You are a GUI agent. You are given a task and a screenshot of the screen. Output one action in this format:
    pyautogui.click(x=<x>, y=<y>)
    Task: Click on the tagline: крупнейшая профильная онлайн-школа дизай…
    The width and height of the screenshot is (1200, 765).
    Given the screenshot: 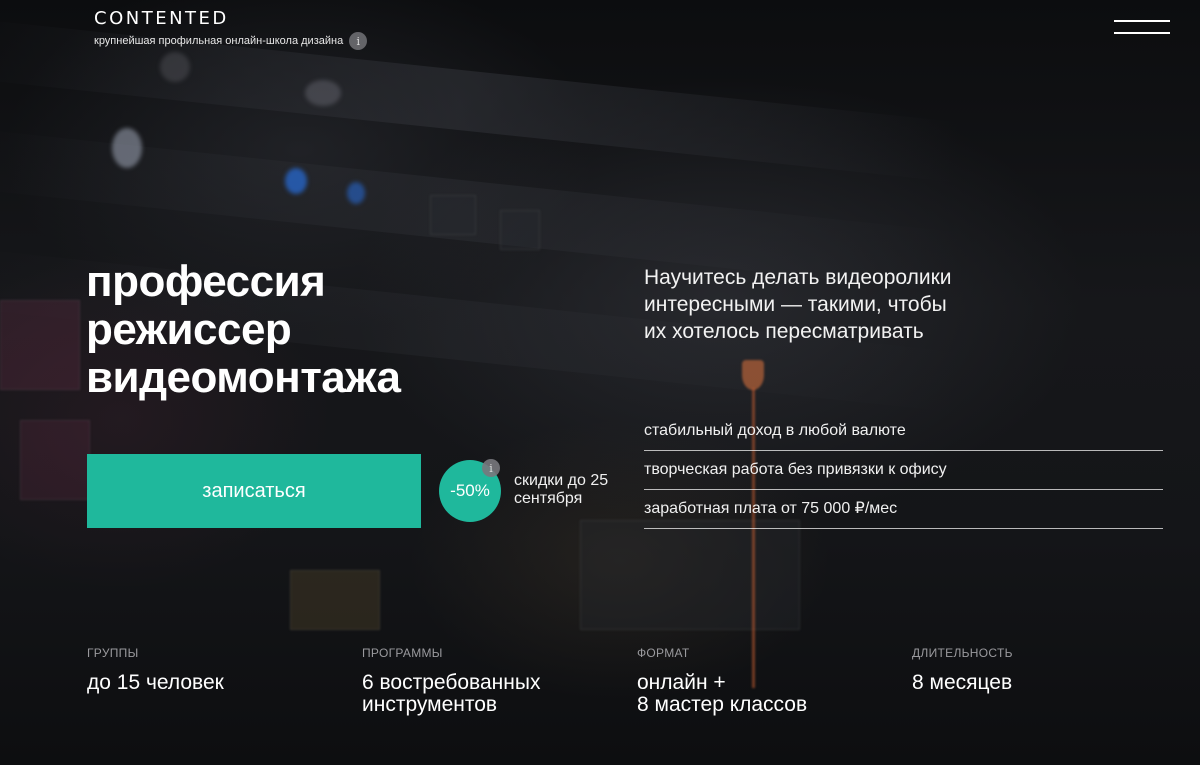 What is the action you would take?
    pyautogui.click(x=219, y=41)
    